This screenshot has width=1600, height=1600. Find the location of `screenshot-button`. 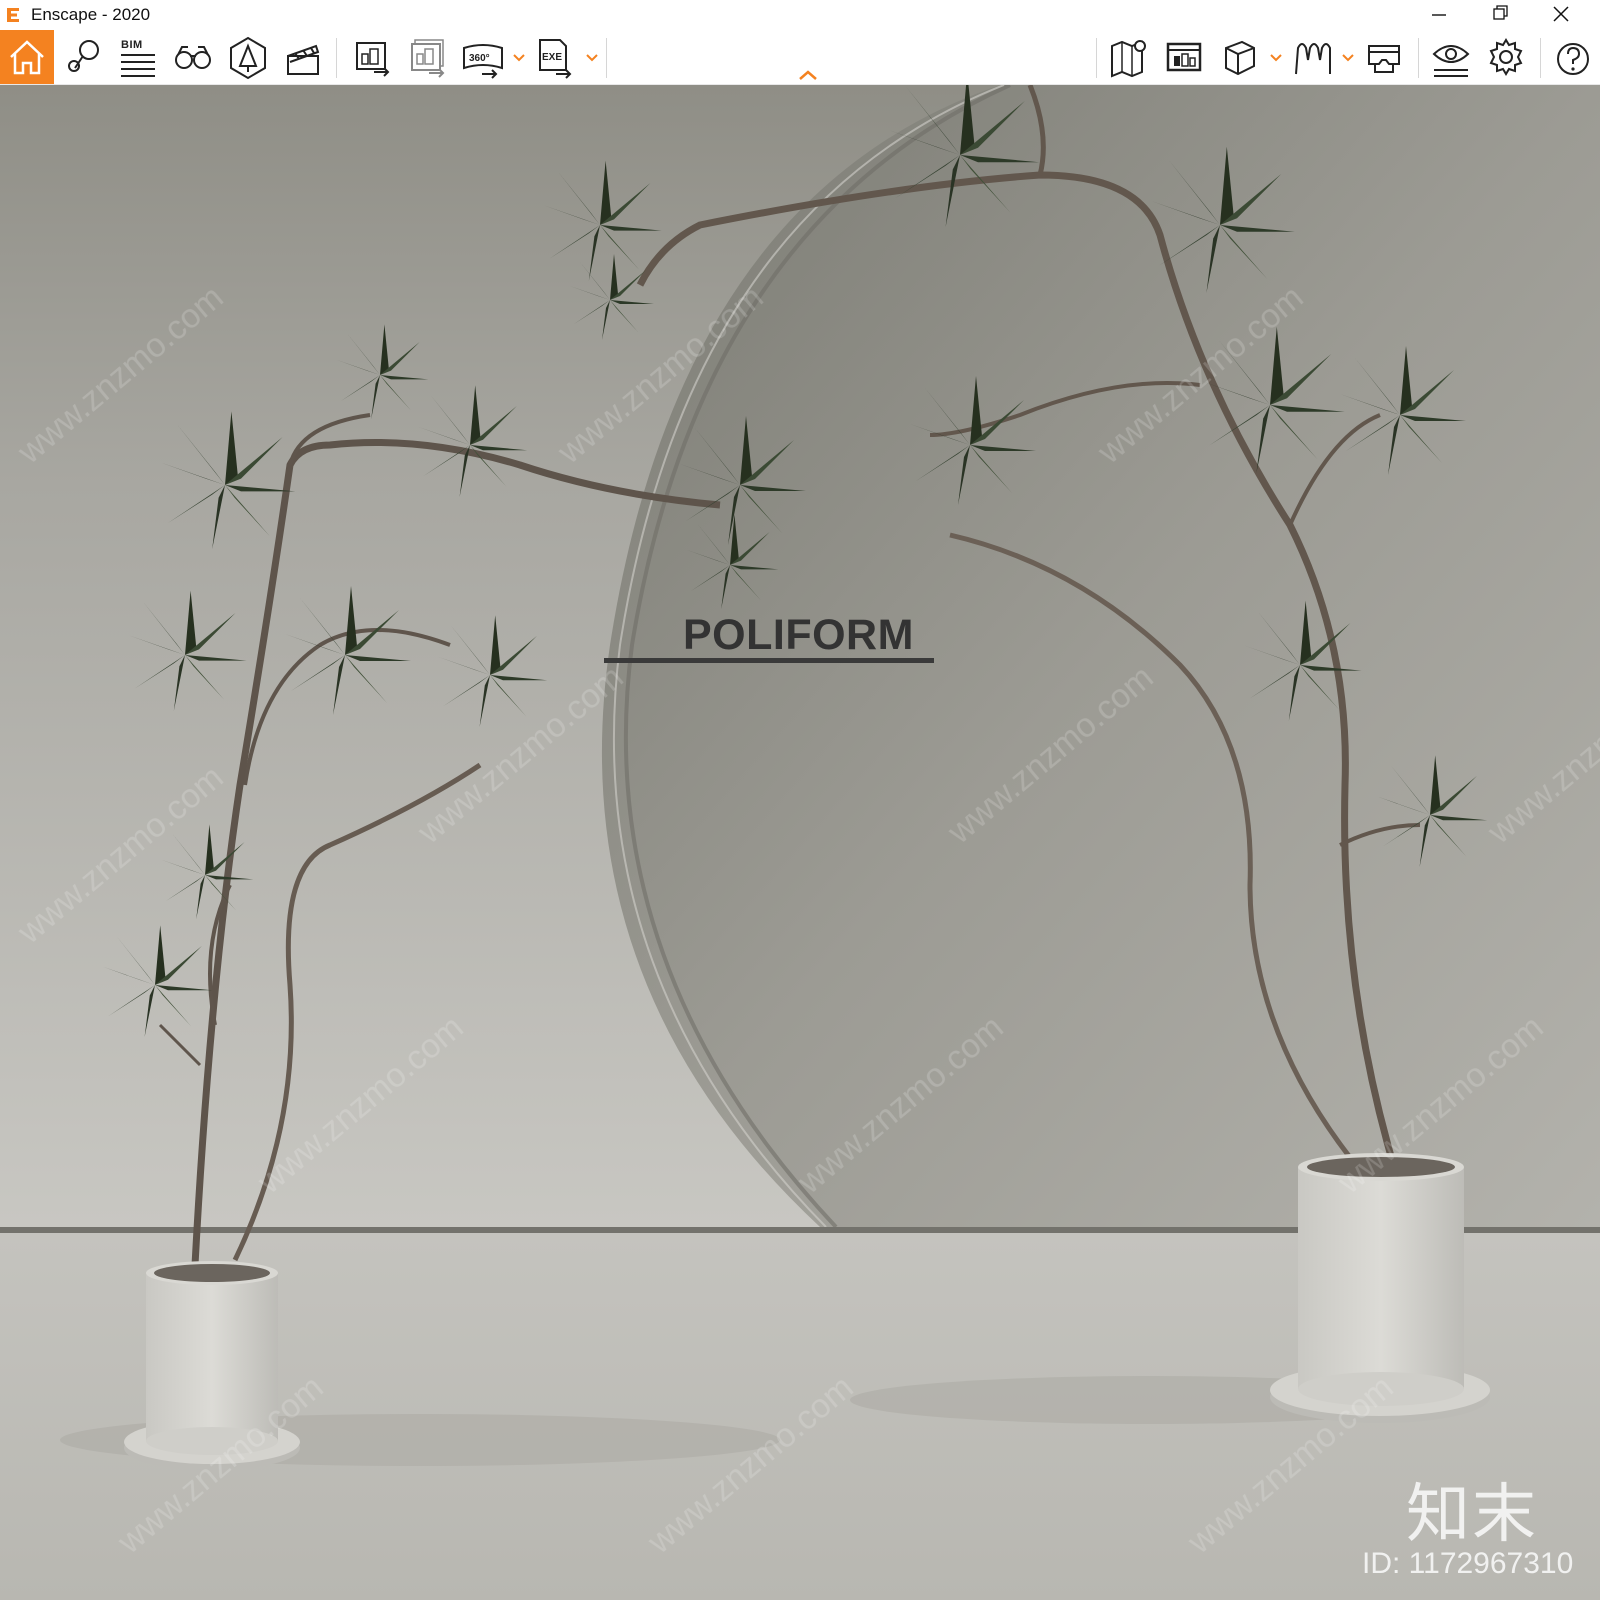

screenshot-button is located at coordinates (373, 57).